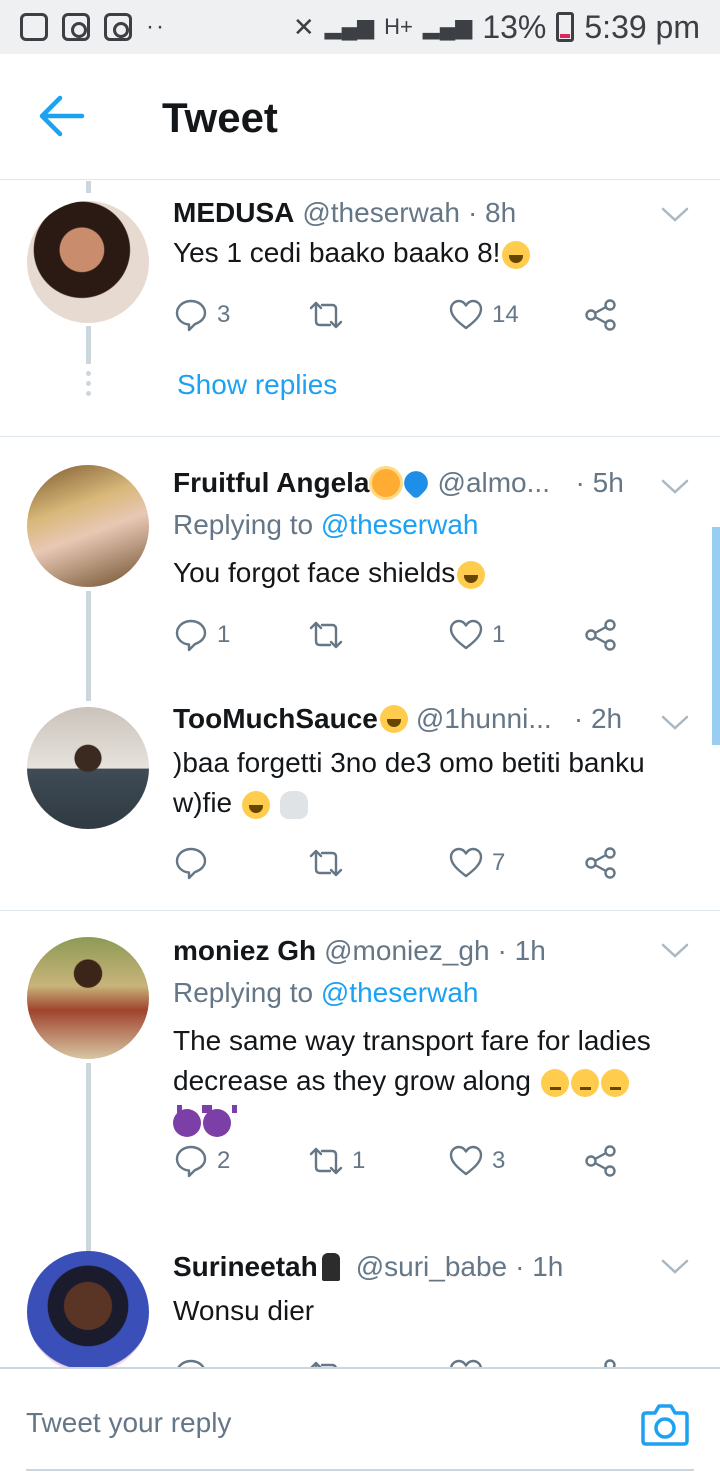 Image resolution: width=720 pixels, height=1480 pixels. What do you see at coordinates (584, 1082) in the screenshot?
I see `raised-eyebrow-emoji` at bounding box center [584, 1082].